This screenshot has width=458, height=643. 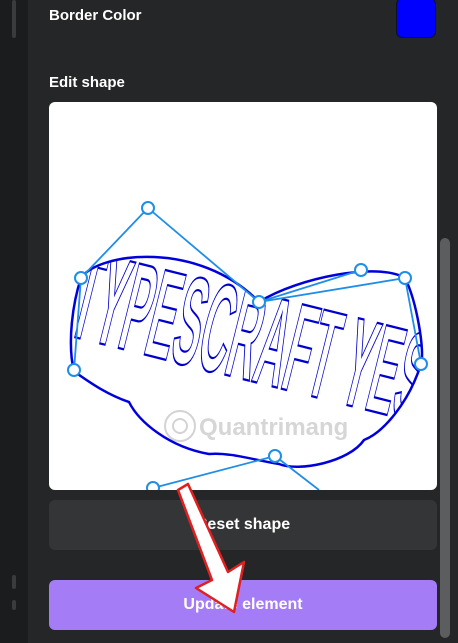 What do you see at coordinates (445, 438) in the screenshot?
I see `panel-scrollbar` at bounding box center [445, 438].